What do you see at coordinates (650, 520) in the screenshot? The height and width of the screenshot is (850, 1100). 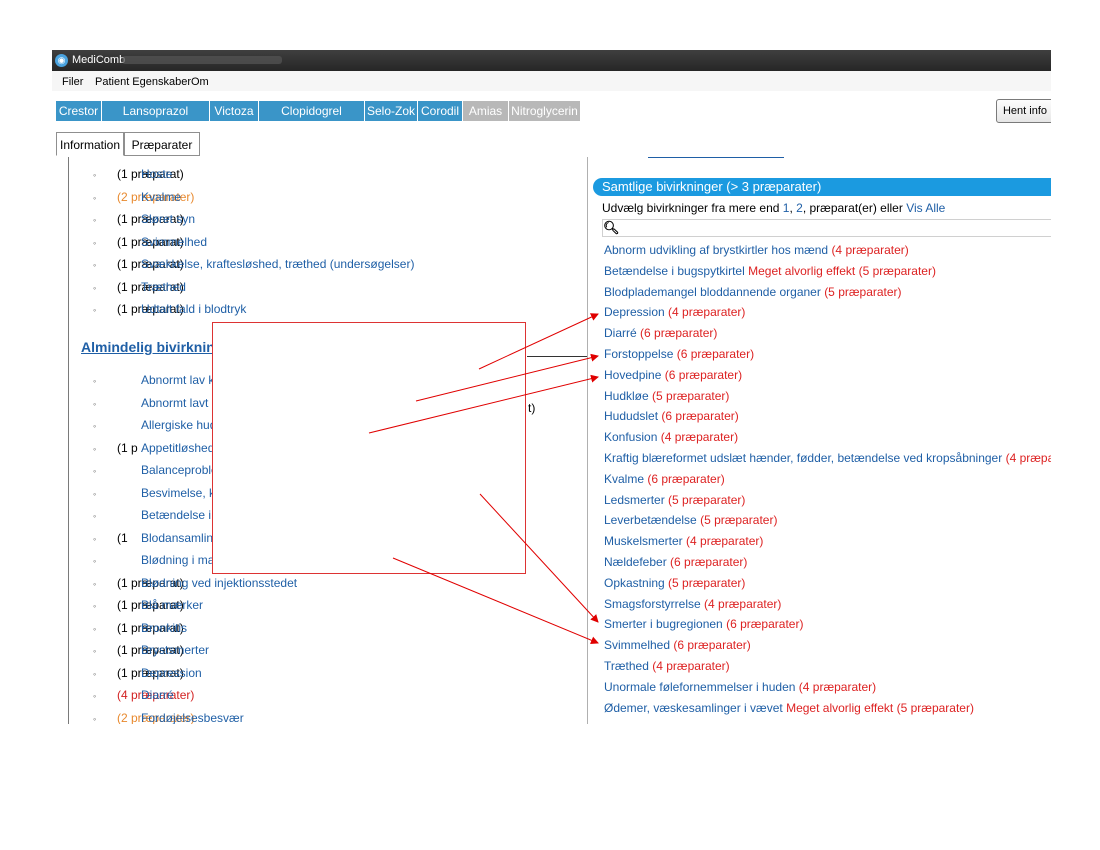 I see `side-effect-link: Leverbetændelse` at bounding box center [650, 520].